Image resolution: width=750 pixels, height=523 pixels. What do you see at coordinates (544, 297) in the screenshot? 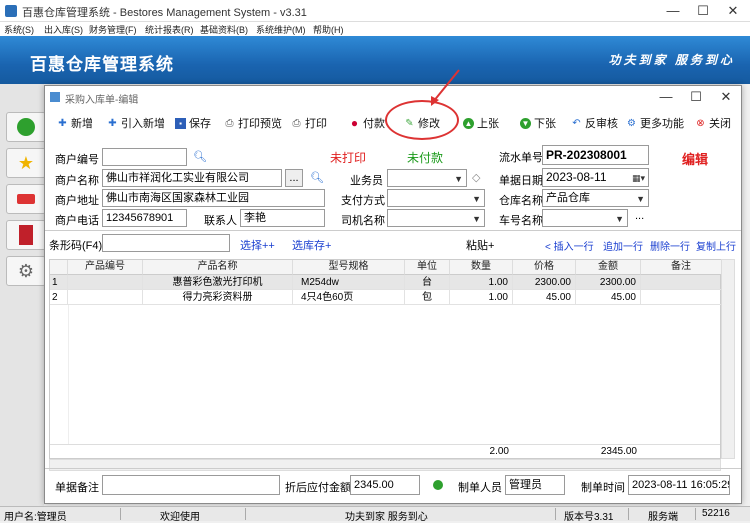
I see `cell-price: 45.00` at bounding box center [544, 297].